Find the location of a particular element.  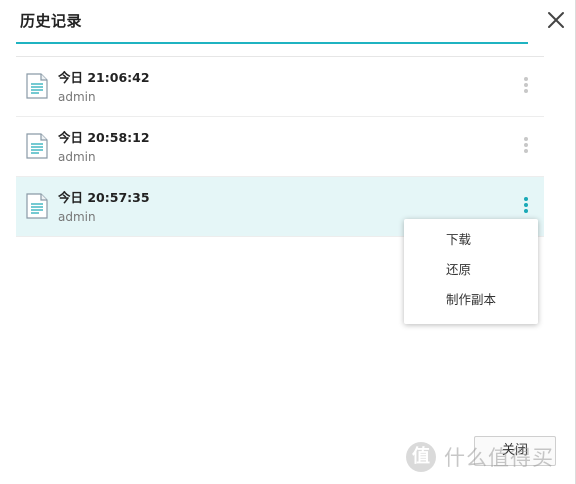

record-time: 今日 20:58:12 is located at coordinates (104, 137).